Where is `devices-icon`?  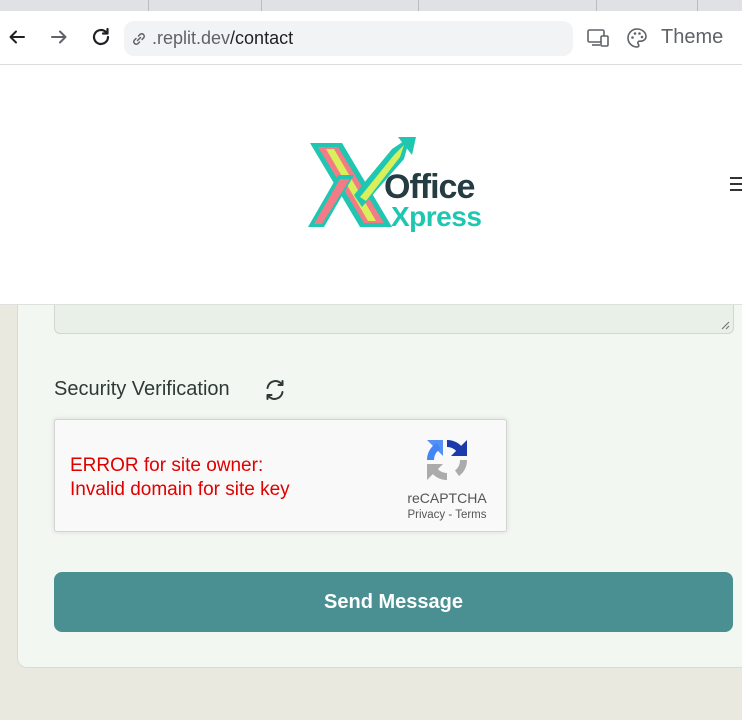
devices-icon is located at coordinates (598, 38).